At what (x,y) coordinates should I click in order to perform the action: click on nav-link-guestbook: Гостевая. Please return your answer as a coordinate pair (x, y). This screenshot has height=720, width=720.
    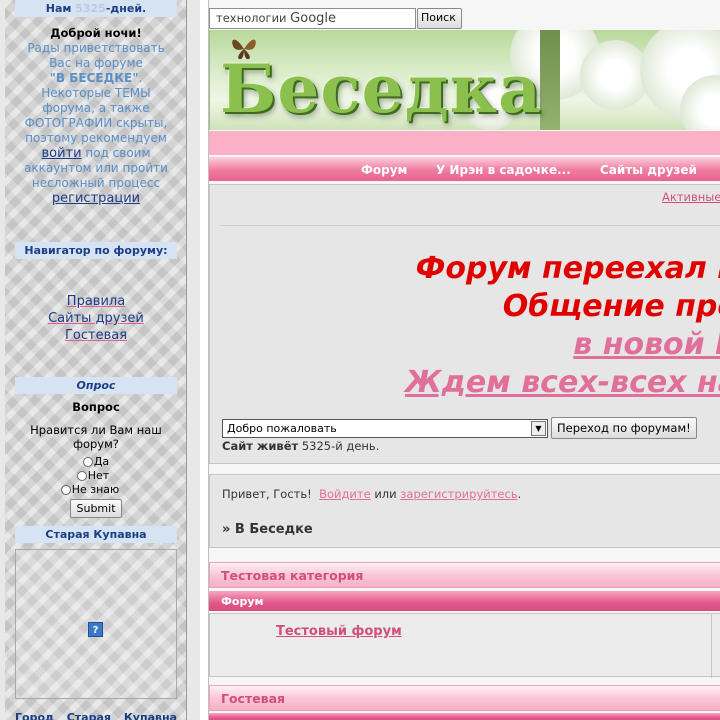
    Looking at the image, I should click on (96, 335).